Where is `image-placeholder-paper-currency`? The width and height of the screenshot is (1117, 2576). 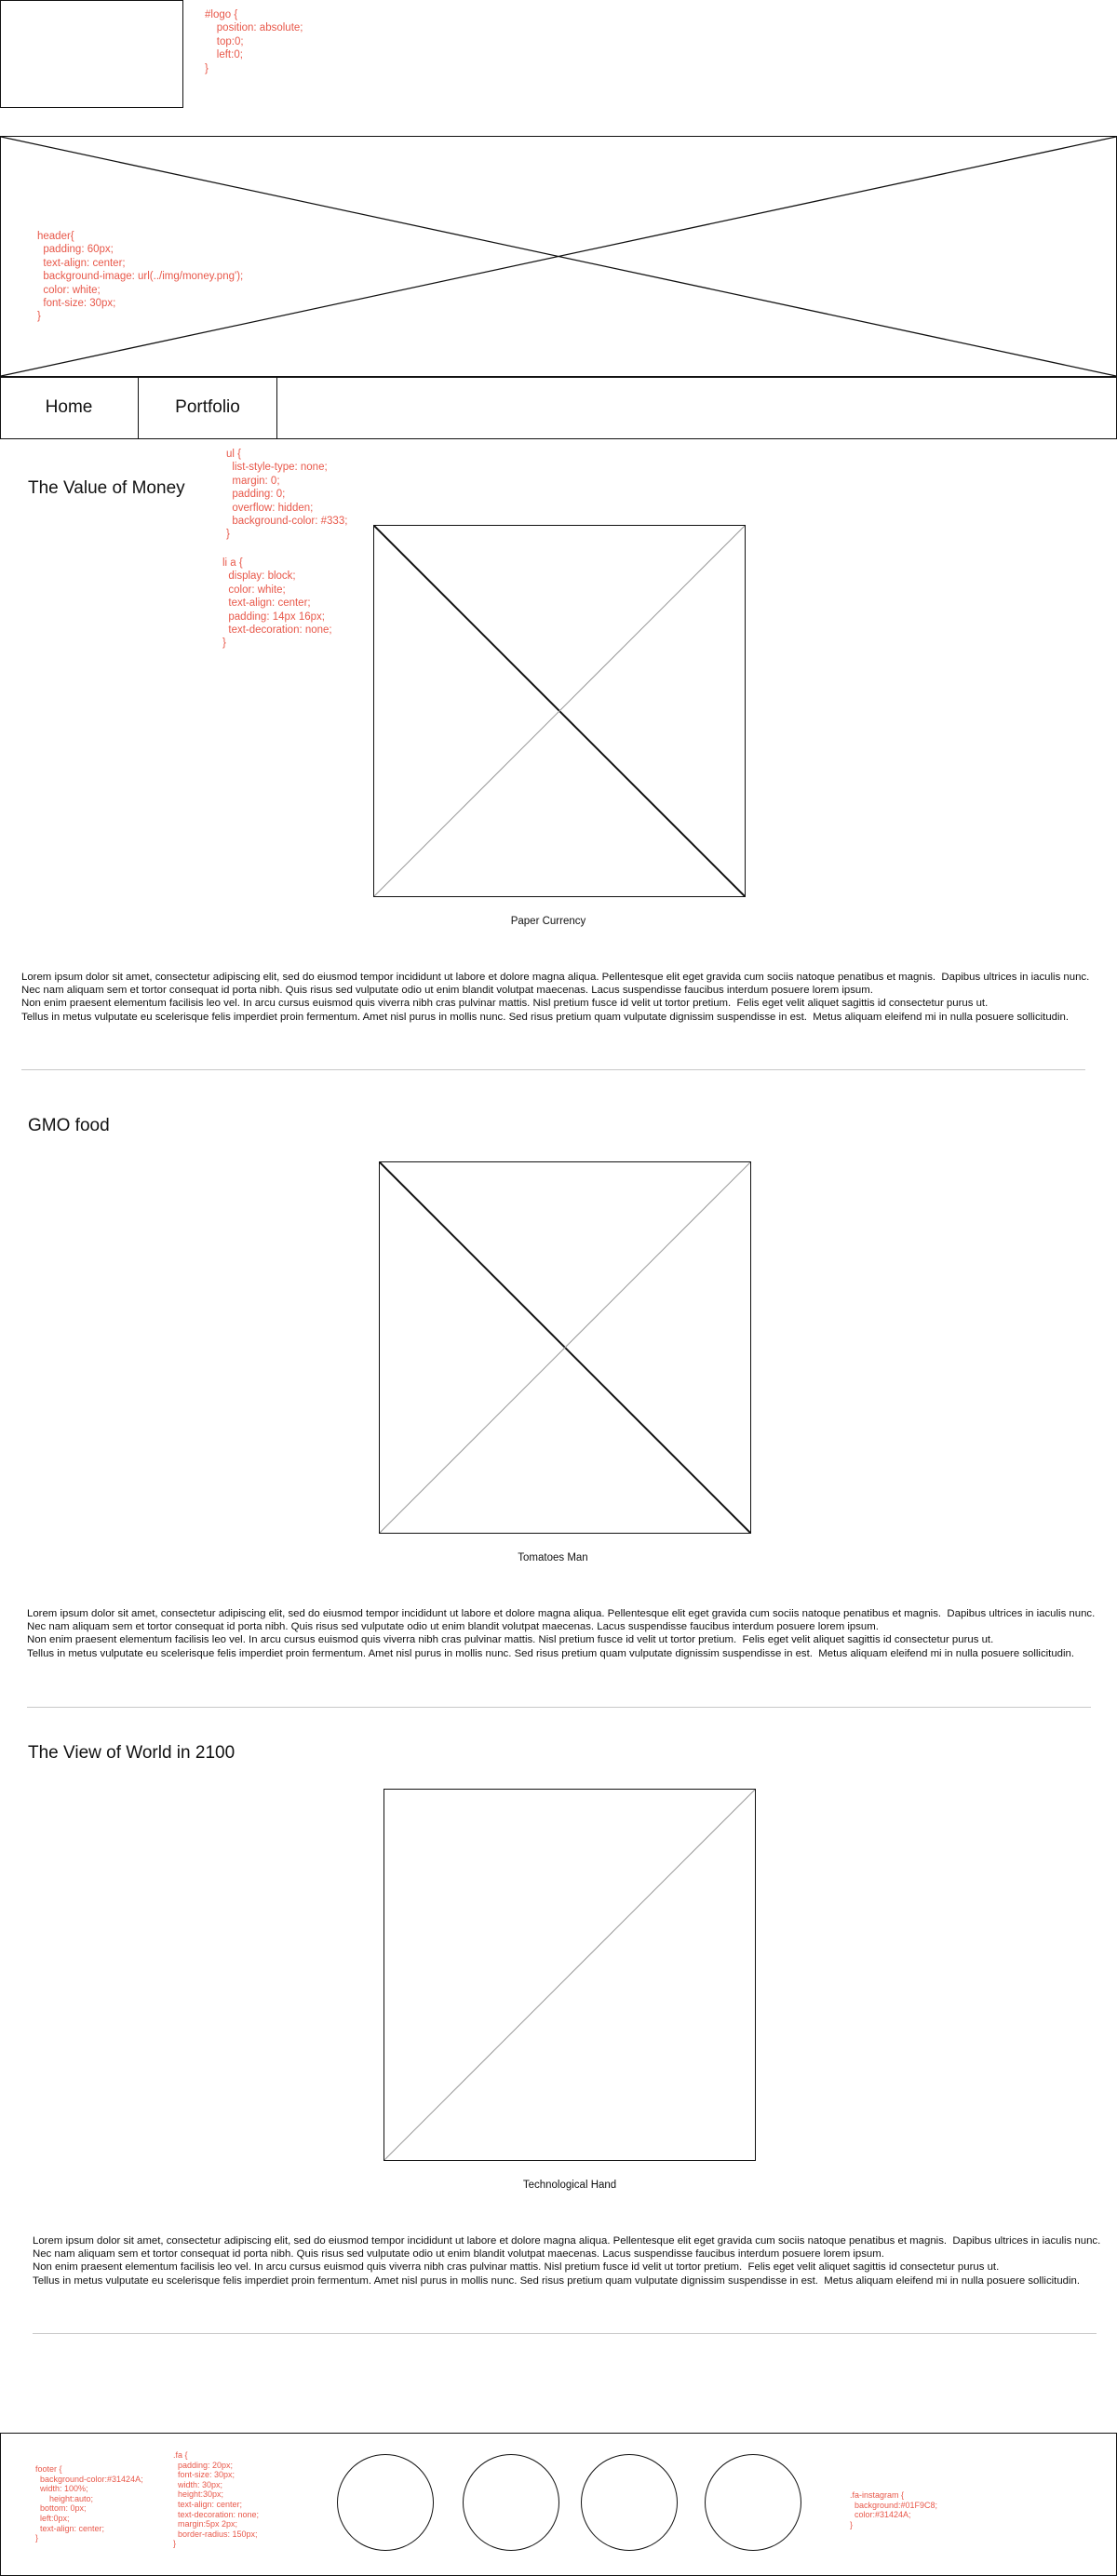 image-placeholder-paper-currency is located at coordinates (560, 711).